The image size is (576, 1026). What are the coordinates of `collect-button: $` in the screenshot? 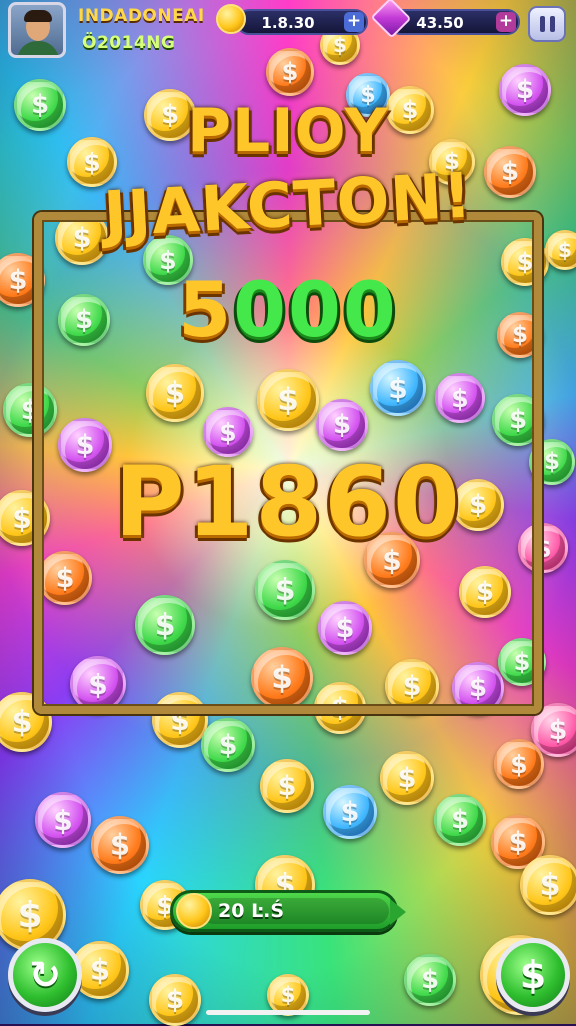 It's located at (533, 975).